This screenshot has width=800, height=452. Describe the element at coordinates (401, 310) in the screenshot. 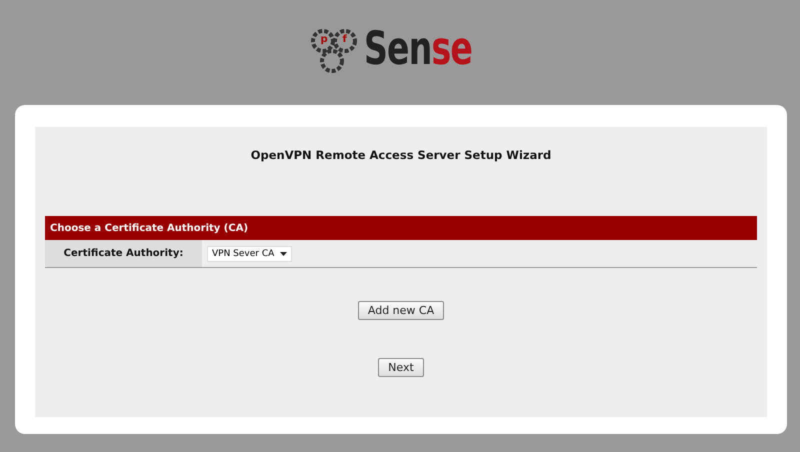

I see `add-ca-button: Add new CA` at that location.